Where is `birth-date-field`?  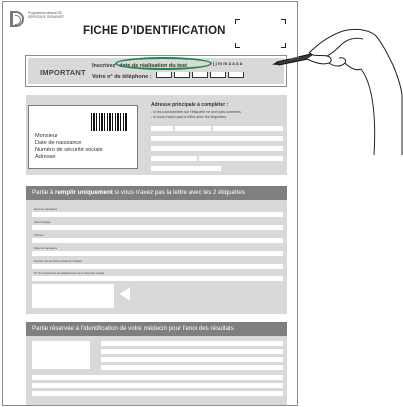
birth-date-field is located at coordinates (157, 253).